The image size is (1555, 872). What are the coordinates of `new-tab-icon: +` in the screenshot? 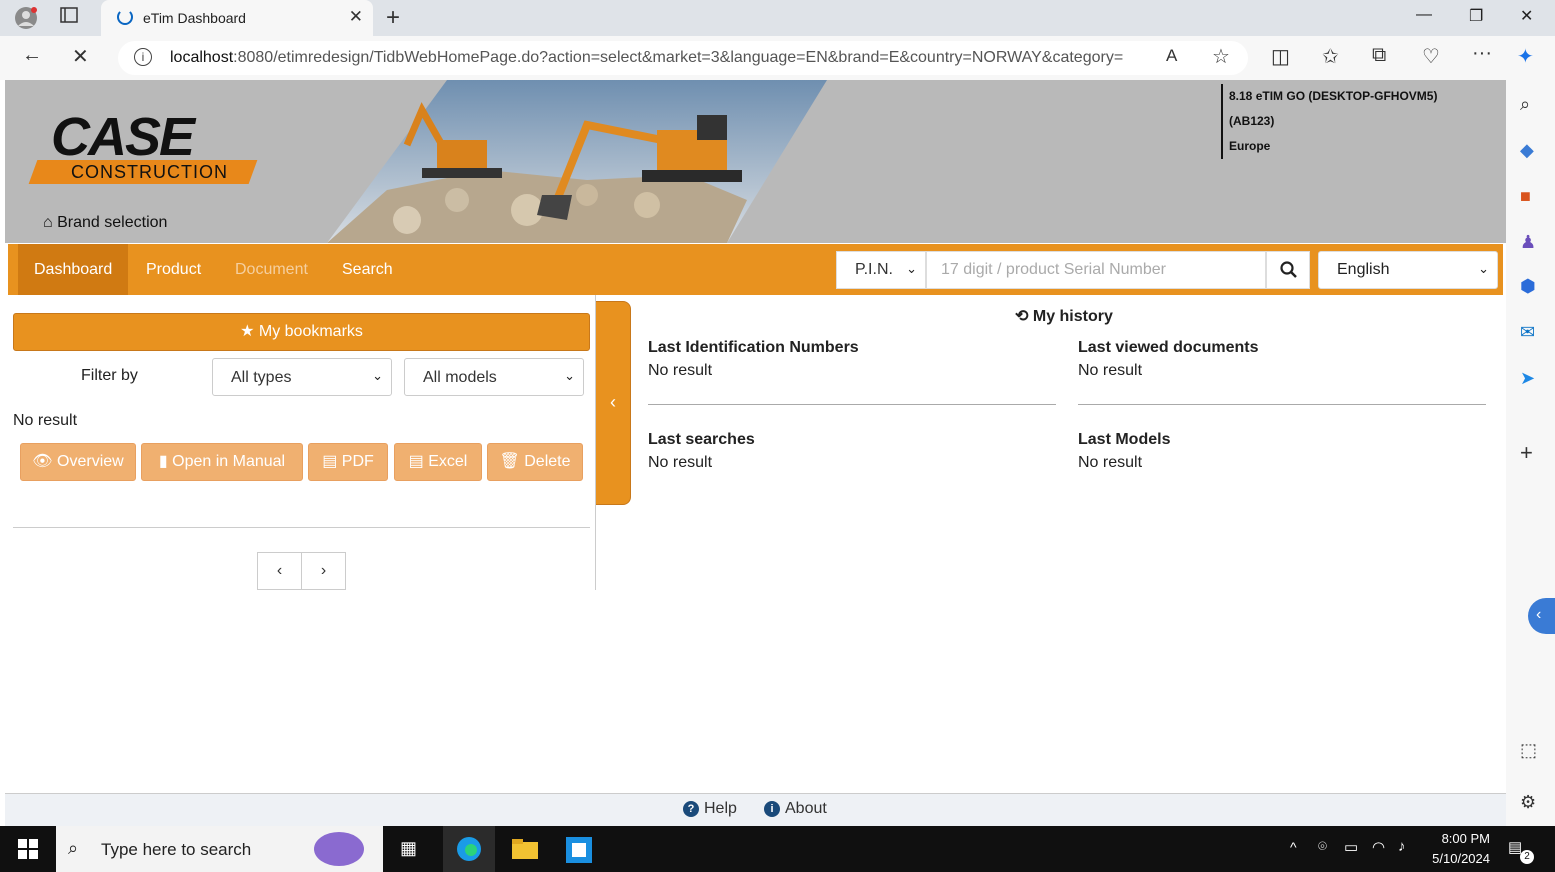 It's located at (393, 18).